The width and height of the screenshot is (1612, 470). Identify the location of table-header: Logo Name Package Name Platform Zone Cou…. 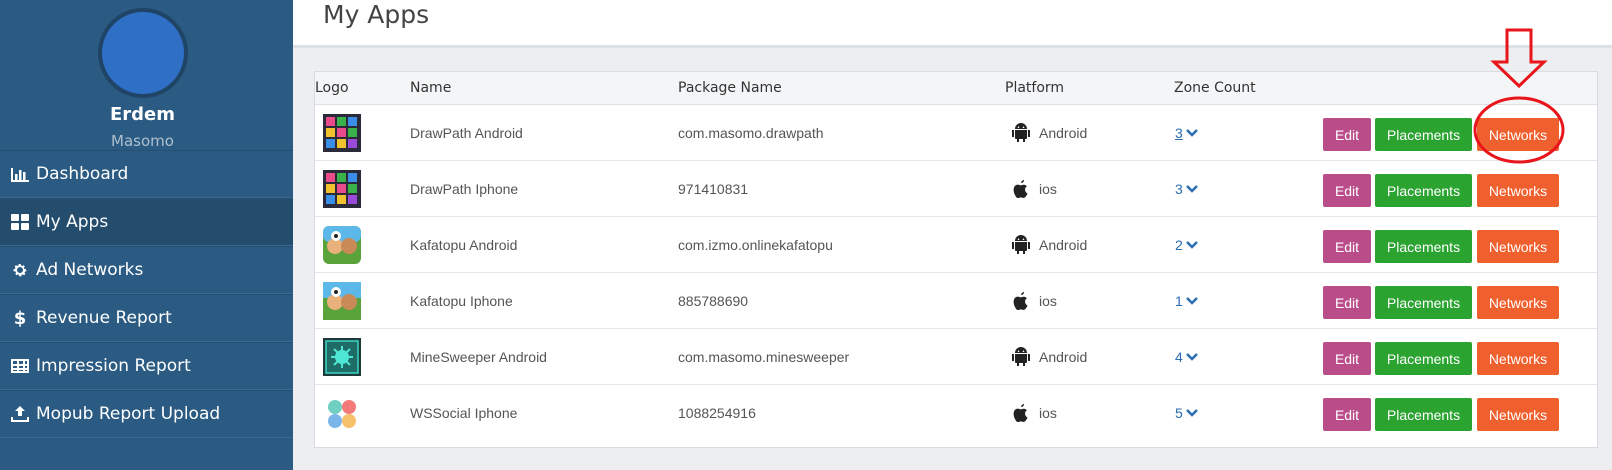
(956, 88).